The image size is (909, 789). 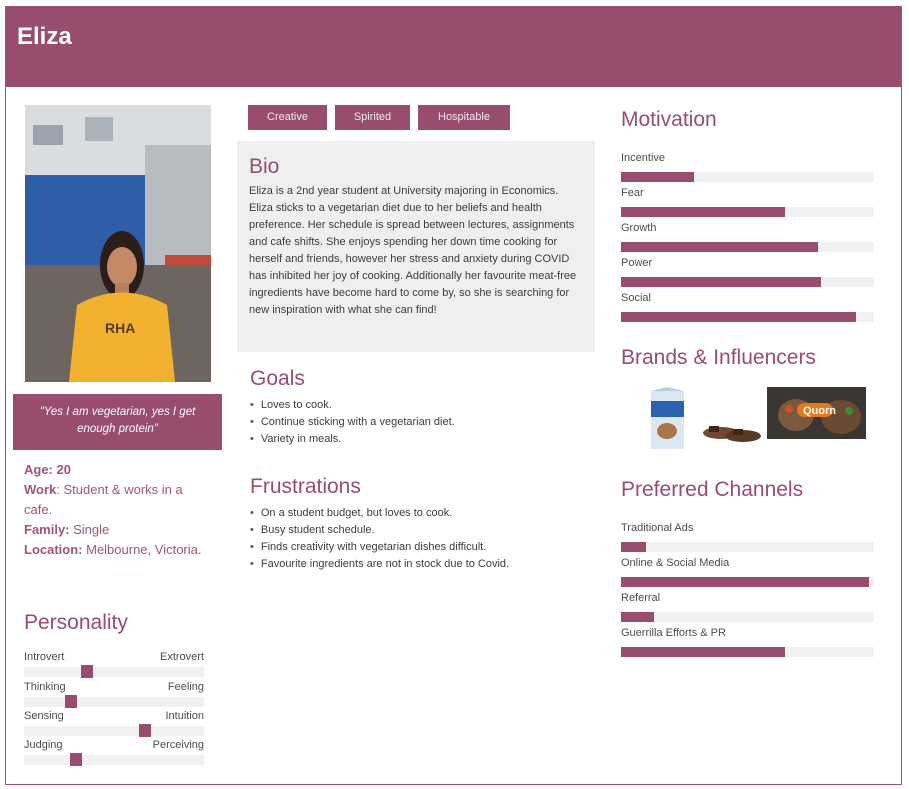 What do you see at coordinates (747, 168) in the screenshot?
I see `motivation-incentive: Incentive` at bounding box center [747, 168].